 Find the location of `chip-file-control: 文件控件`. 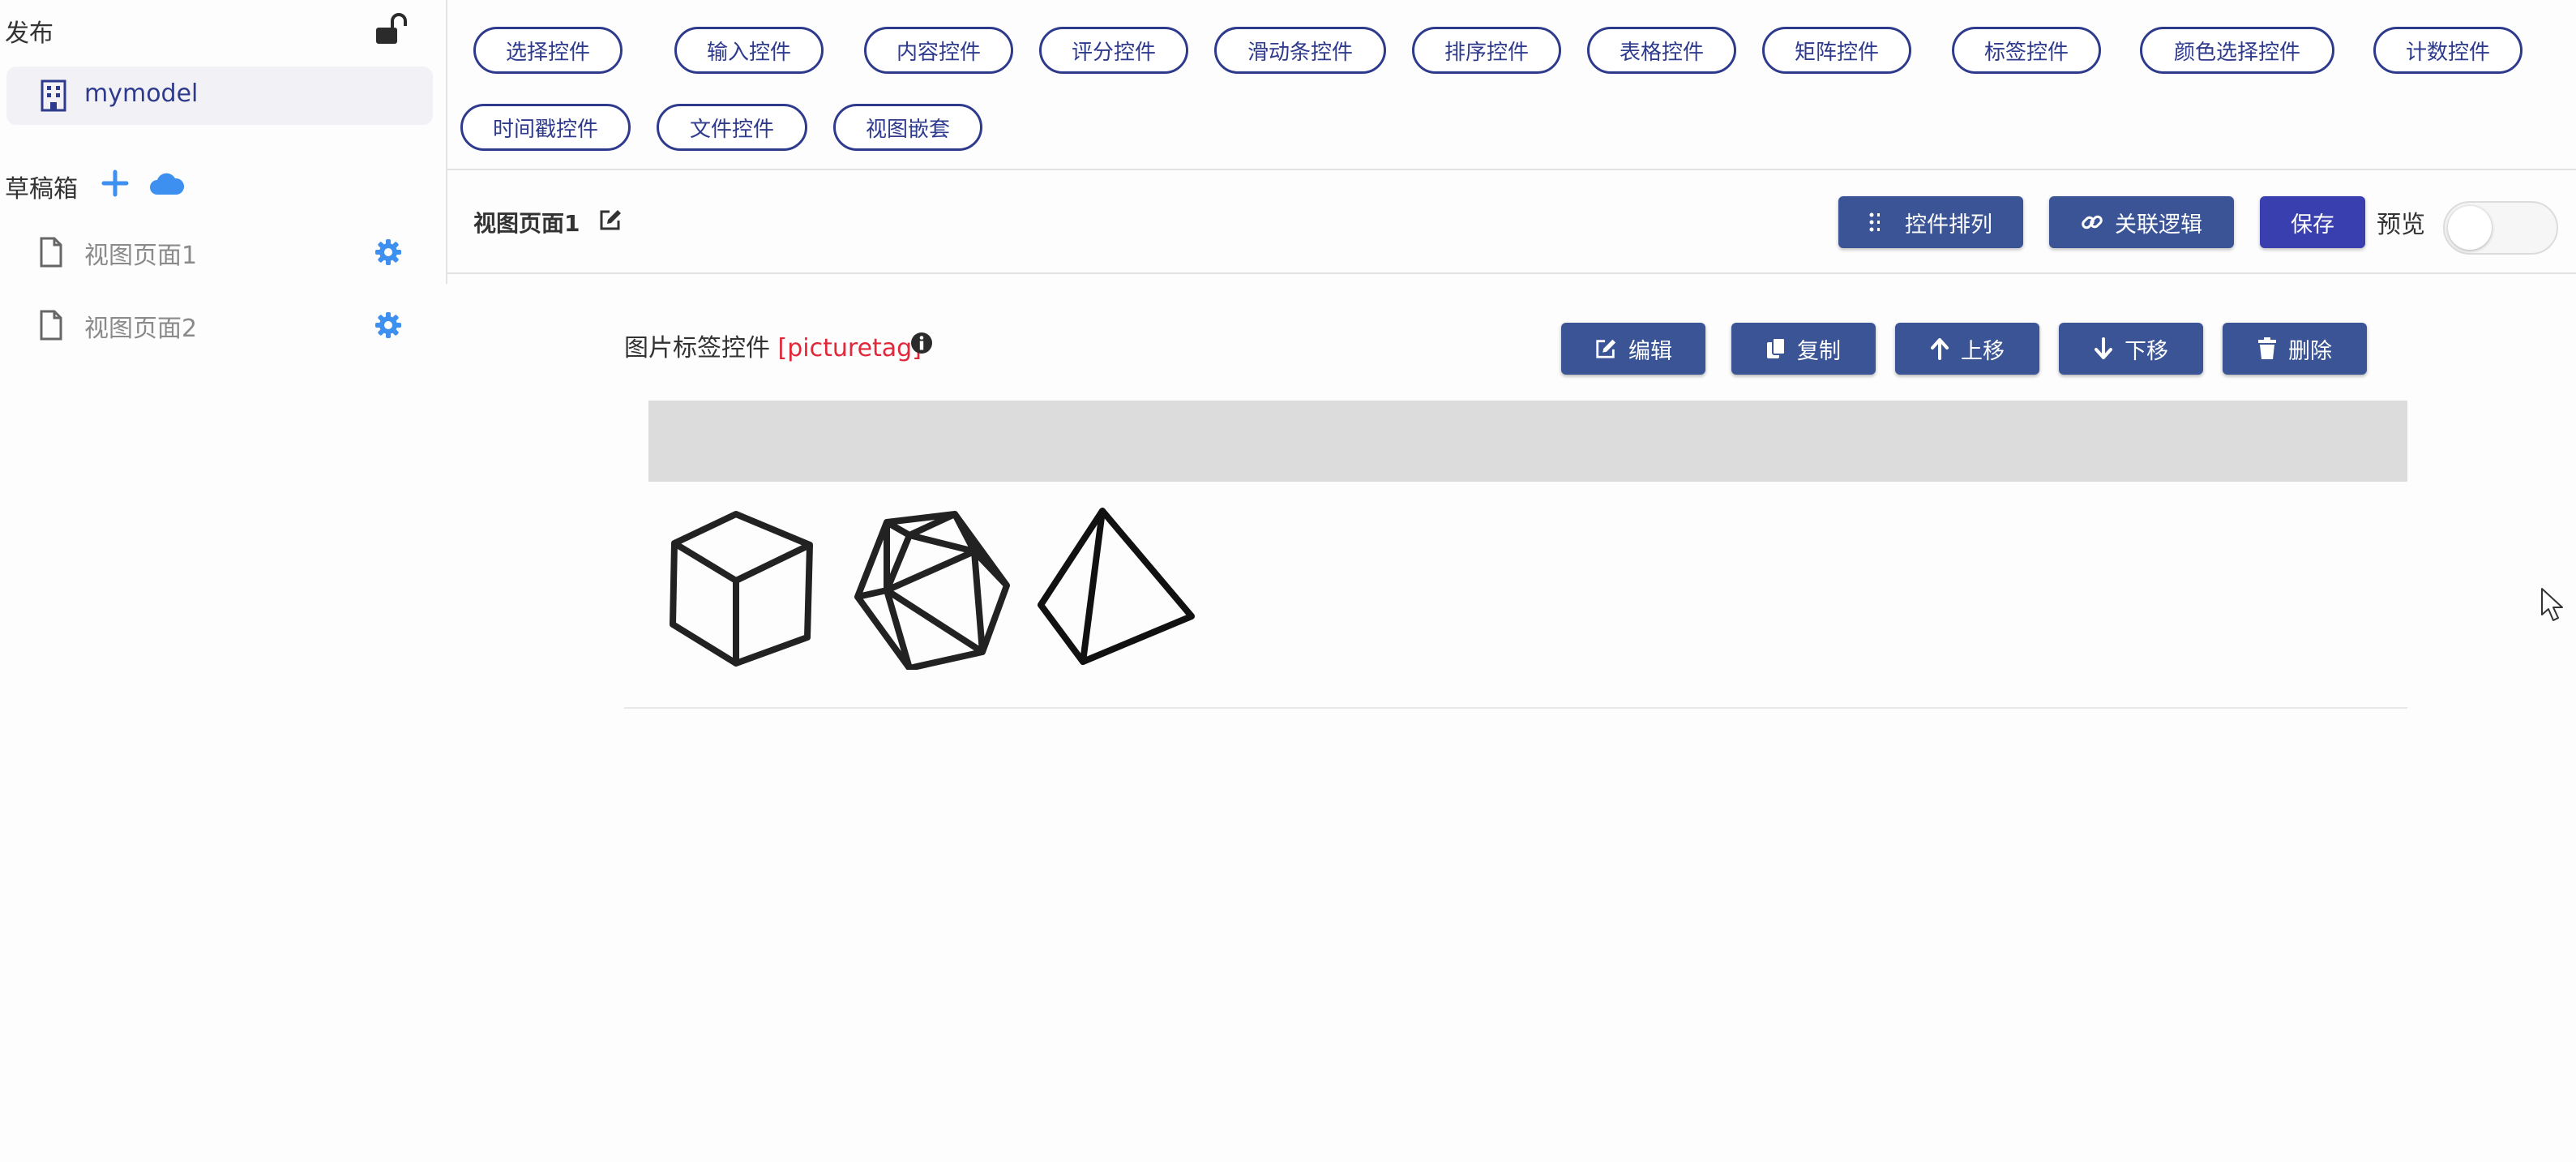

chip-file-control: 文件控件 is located at coordinates (732, 127).